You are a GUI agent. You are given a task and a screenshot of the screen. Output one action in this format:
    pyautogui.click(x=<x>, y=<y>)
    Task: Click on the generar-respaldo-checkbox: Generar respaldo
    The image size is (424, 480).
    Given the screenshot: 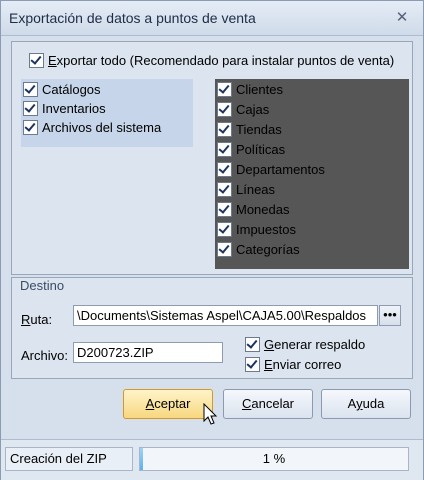 What is the action you would take?
    pyautogui.click(x=305, y=344)
    